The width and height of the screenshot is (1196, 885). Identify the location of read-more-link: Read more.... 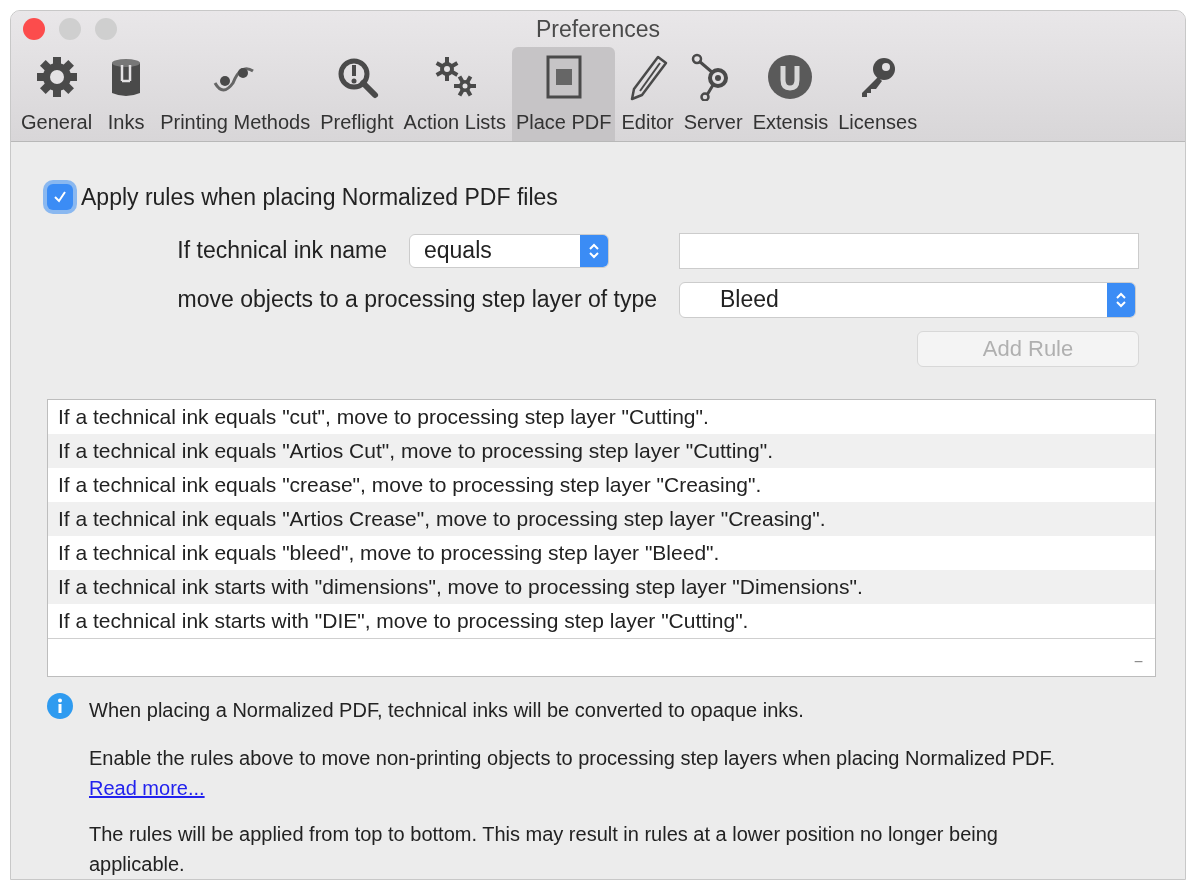
(147, 787).